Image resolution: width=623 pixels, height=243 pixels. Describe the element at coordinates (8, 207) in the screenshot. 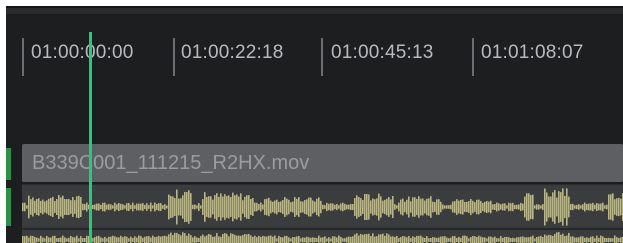

I see `audio-track-edge` at that location.